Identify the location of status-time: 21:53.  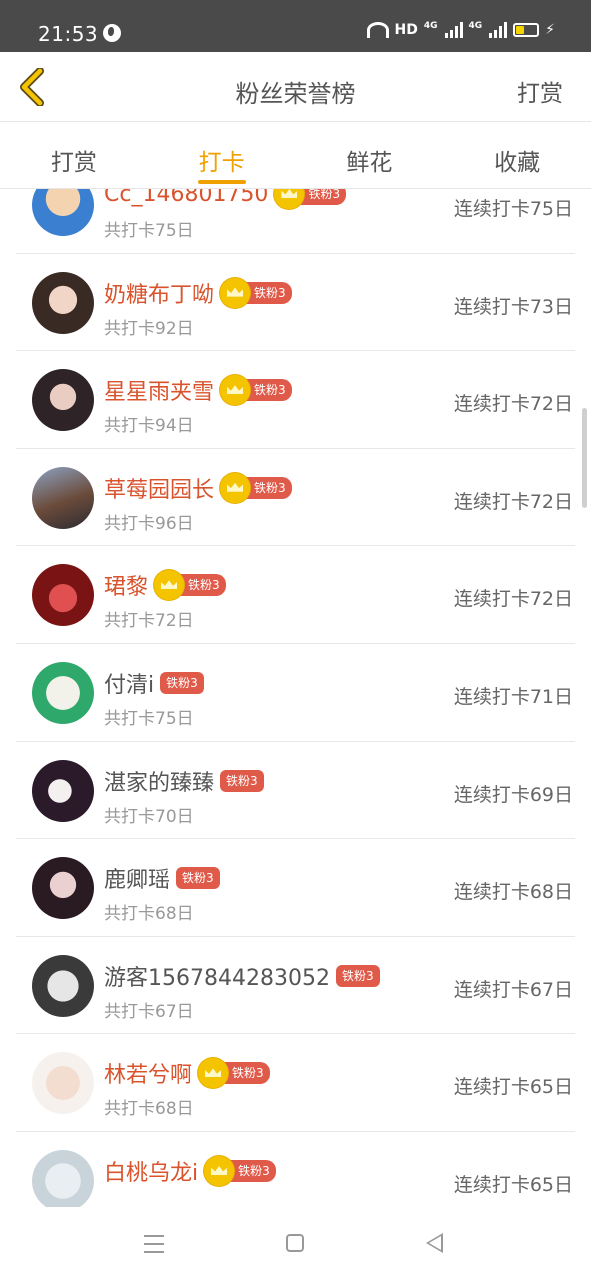
(68, 34).